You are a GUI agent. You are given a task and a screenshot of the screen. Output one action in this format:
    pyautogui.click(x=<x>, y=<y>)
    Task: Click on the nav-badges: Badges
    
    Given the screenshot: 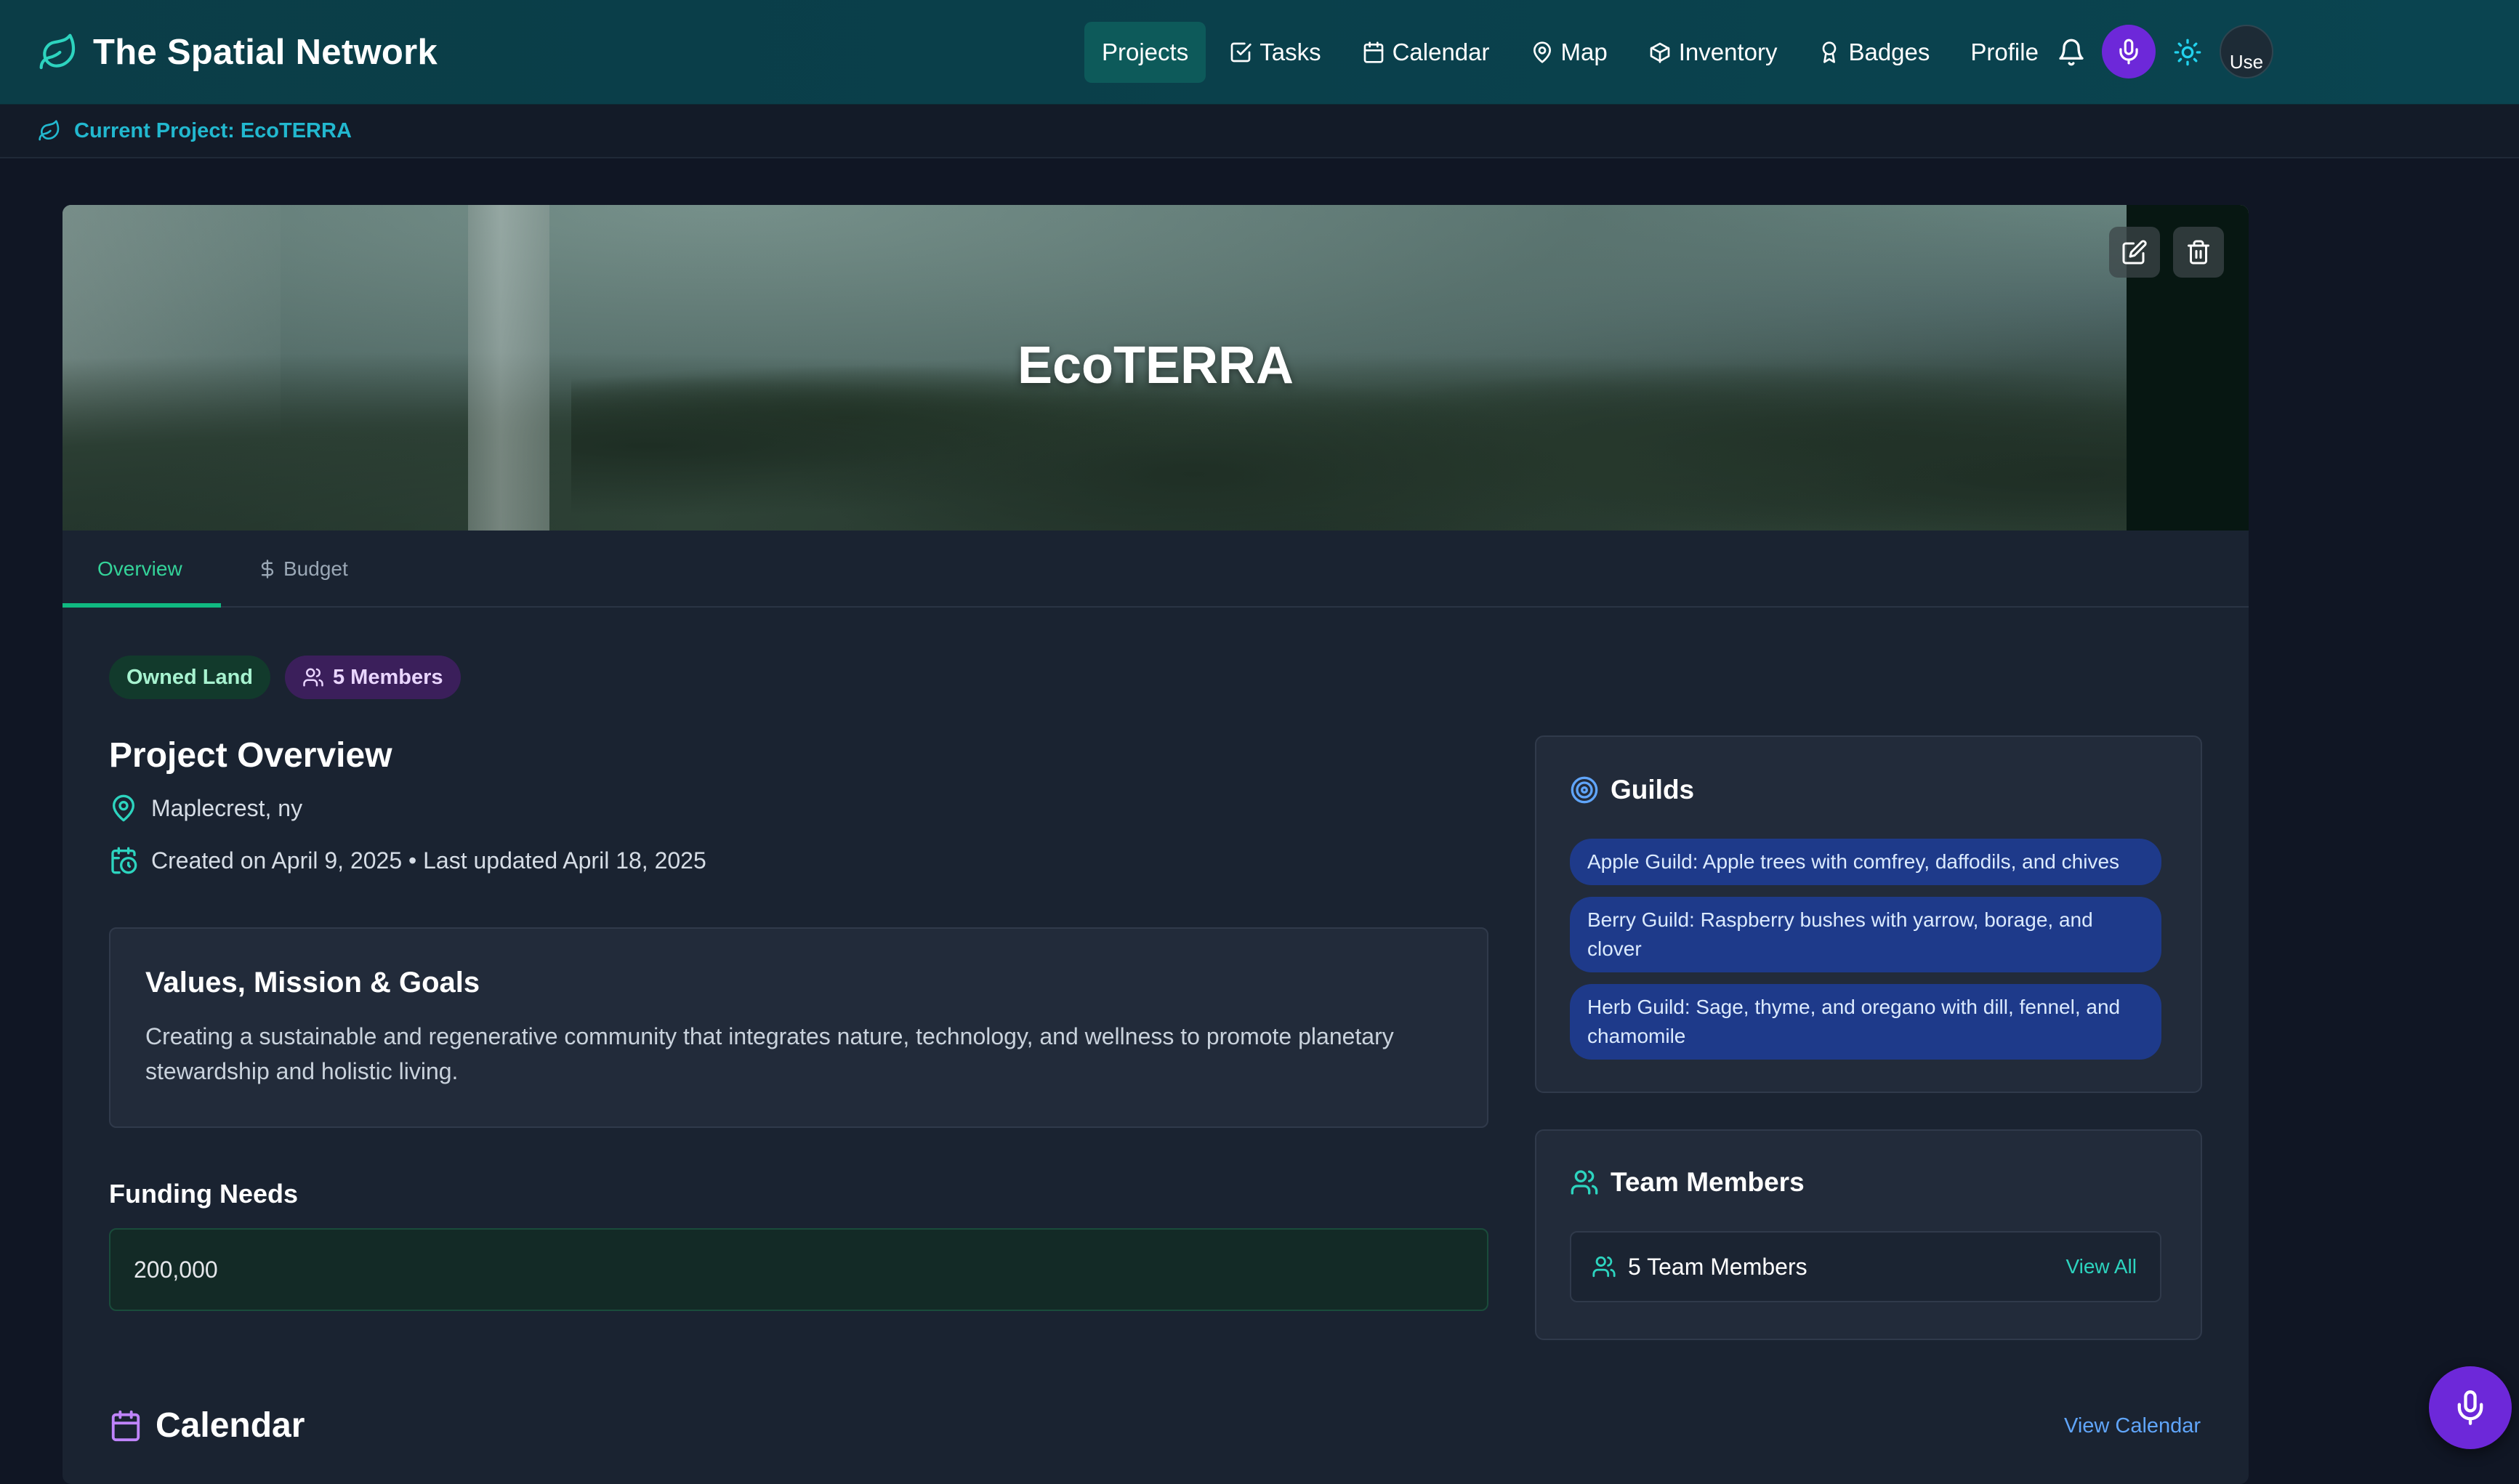 What is the action you would take?
    pyautogui.click(x=1874, y=52)
    